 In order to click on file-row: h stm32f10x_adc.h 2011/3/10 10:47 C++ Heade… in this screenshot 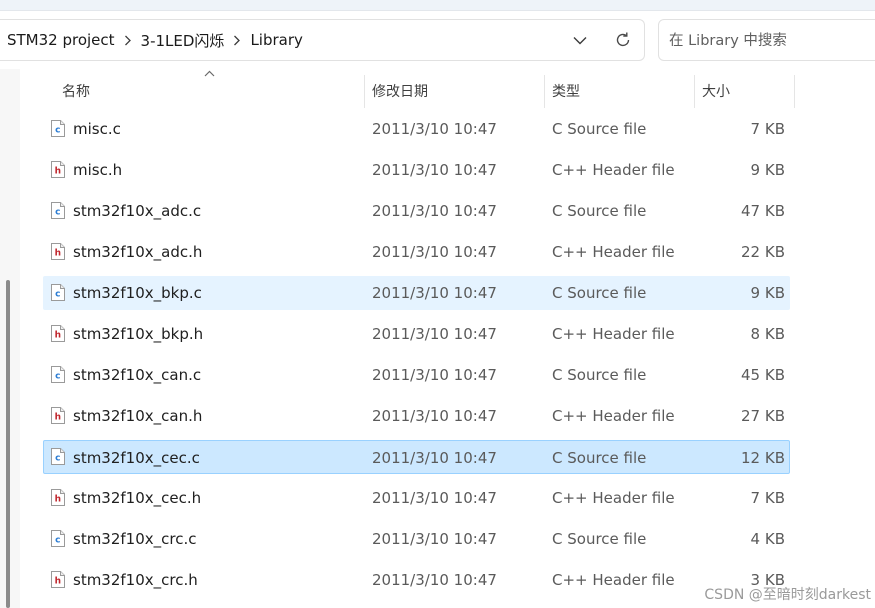, I will do `click(416, 252)`.